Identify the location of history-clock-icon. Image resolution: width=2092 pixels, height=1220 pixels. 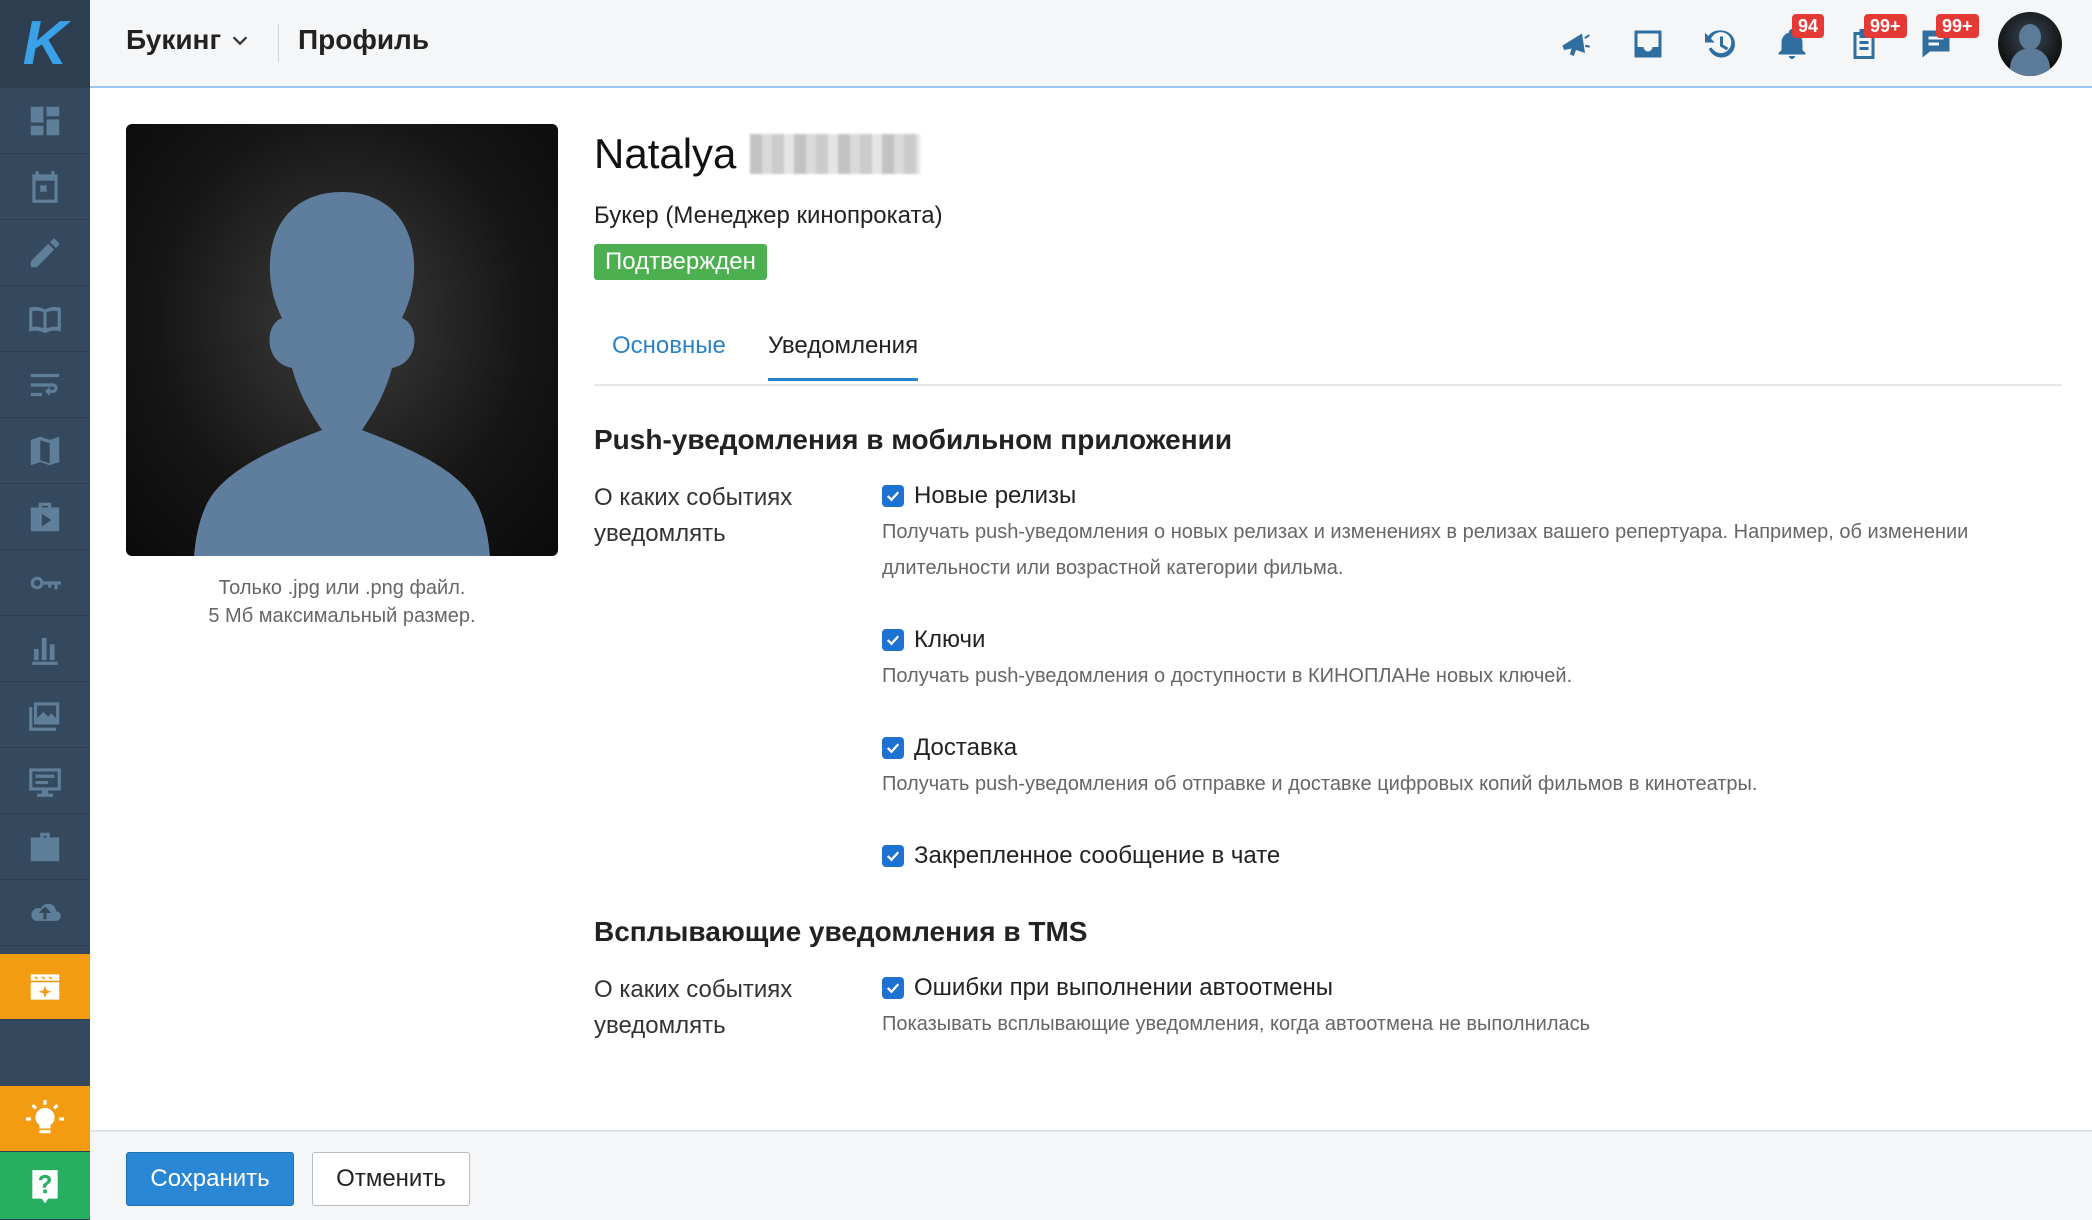
(1720, 44).